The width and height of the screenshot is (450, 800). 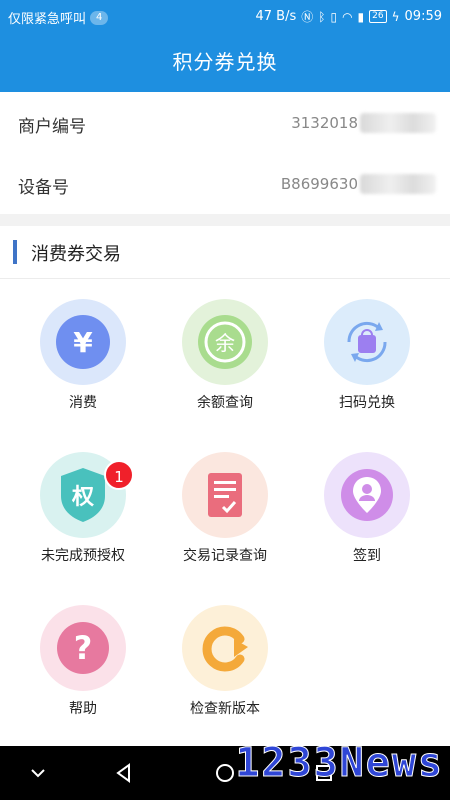 I want to click on balance-icon: 余, so click(x=225, y=342).